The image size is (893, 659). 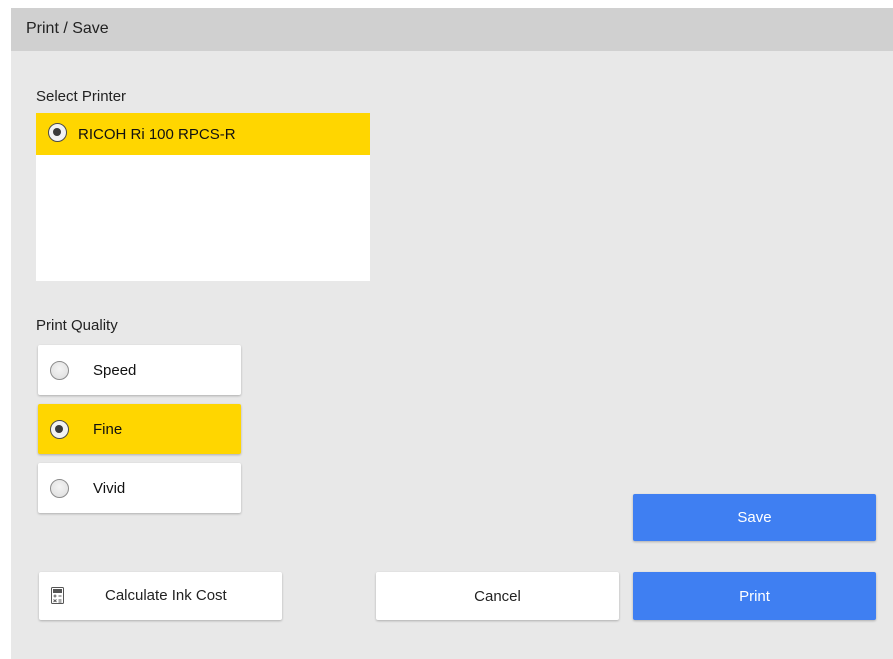 What do you see at coordinates (203, 197) in the screenshot?
I see `printer-list: RICOH Ri 100 RPCS-R` at bounding box center [203, 197].